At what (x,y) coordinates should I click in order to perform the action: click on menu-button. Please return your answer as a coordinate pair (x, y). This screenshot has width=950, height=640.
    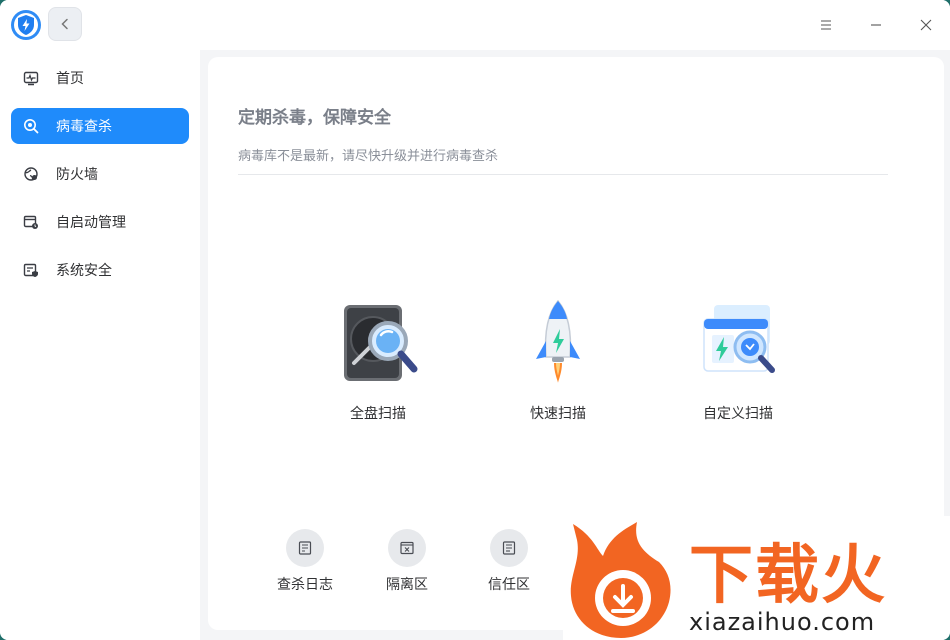
    Looking at the image, I should click on (826, 25).